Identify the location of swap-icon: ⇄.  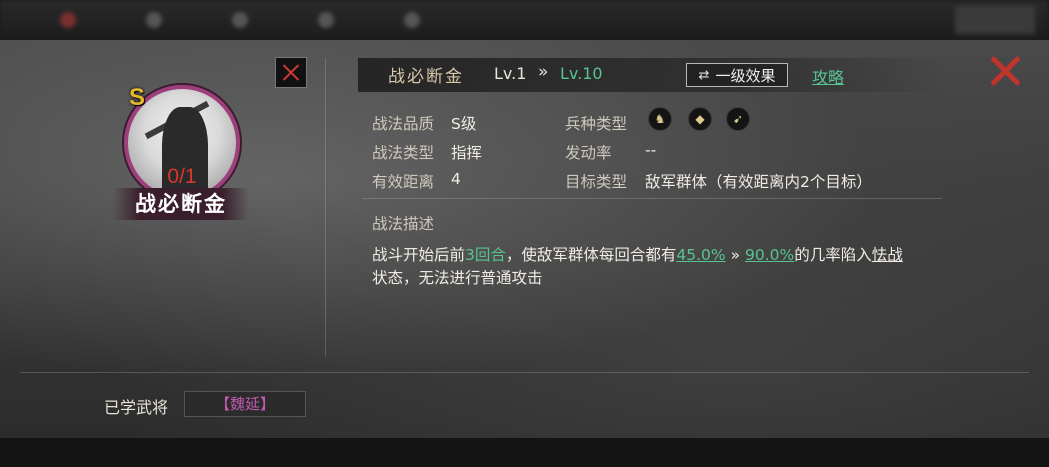
(704, 75).